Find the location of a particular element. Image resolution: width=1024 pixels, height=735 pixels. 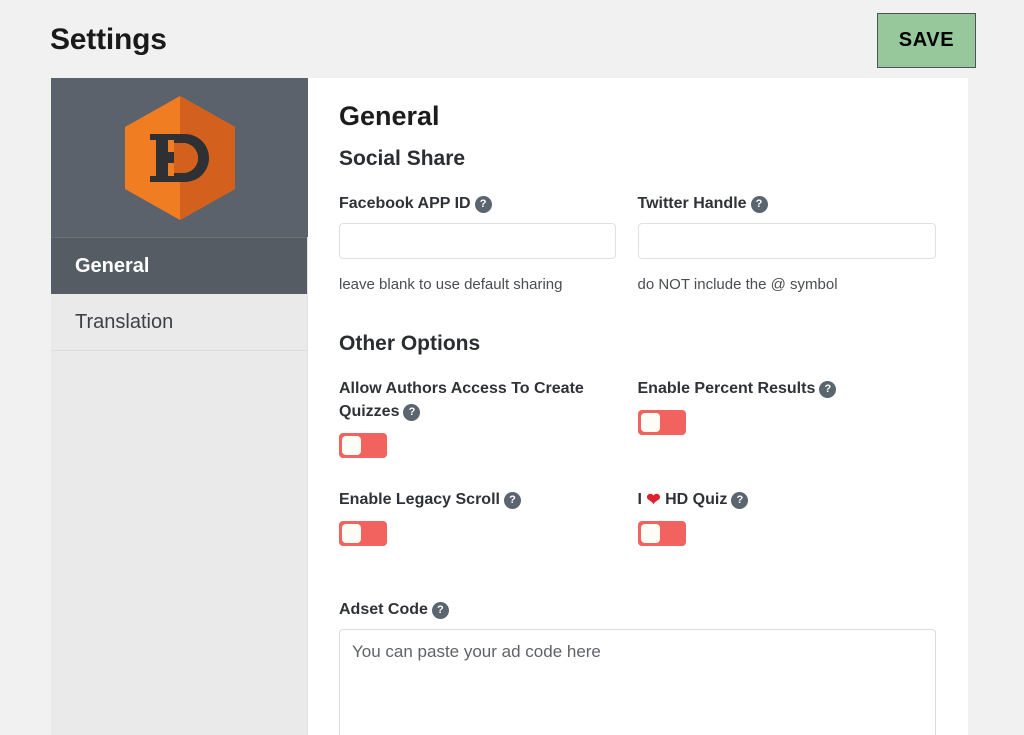

save-button: SAVE is located at coordinates (926, 40).